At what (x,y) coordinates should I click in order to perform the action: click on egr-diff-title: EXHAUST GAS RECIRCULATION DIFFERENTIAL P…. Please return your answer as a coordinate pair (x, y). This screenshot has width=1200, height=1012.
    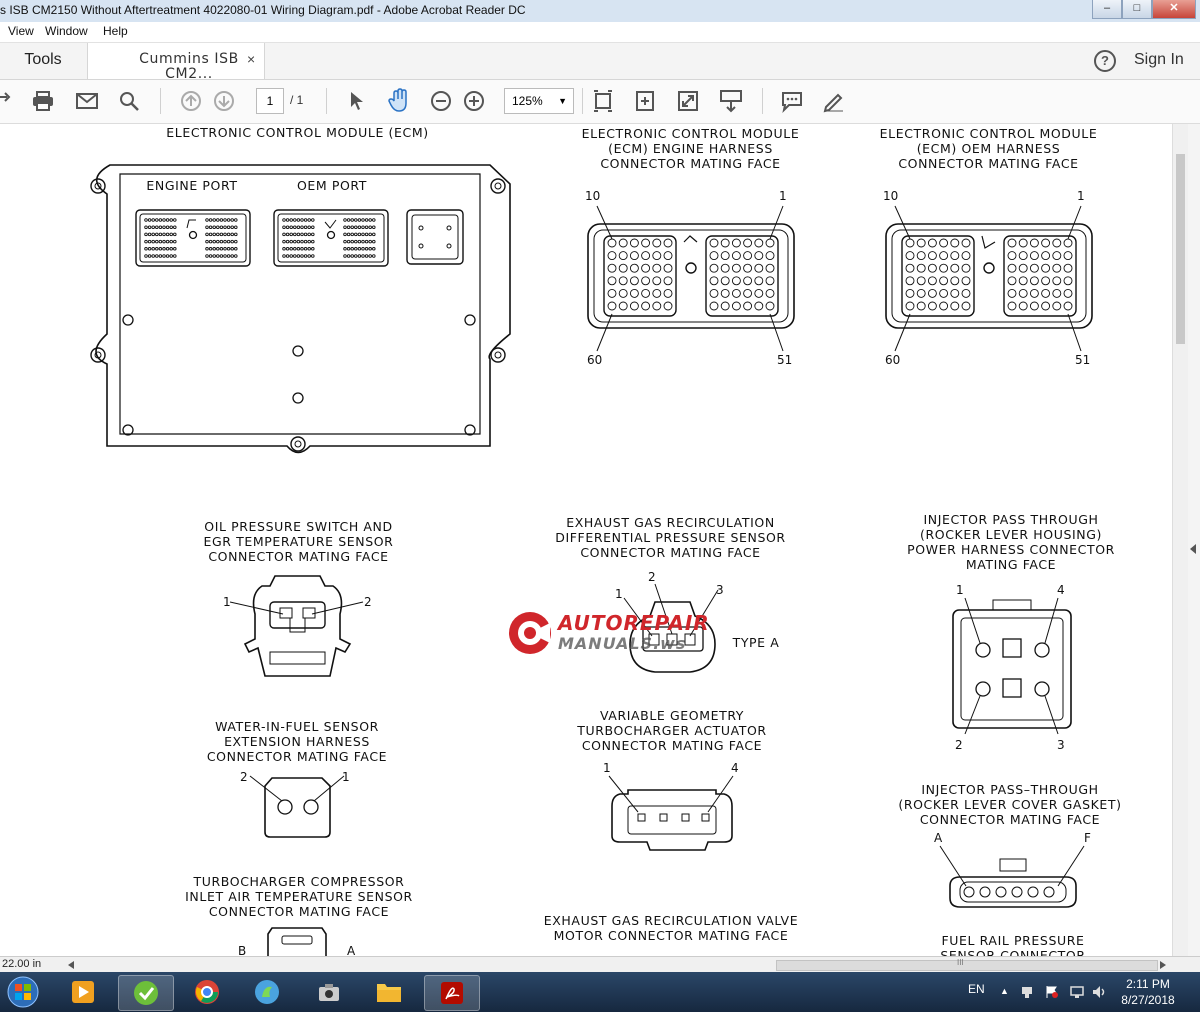
    Looking at the image, I should click on (670, 537).